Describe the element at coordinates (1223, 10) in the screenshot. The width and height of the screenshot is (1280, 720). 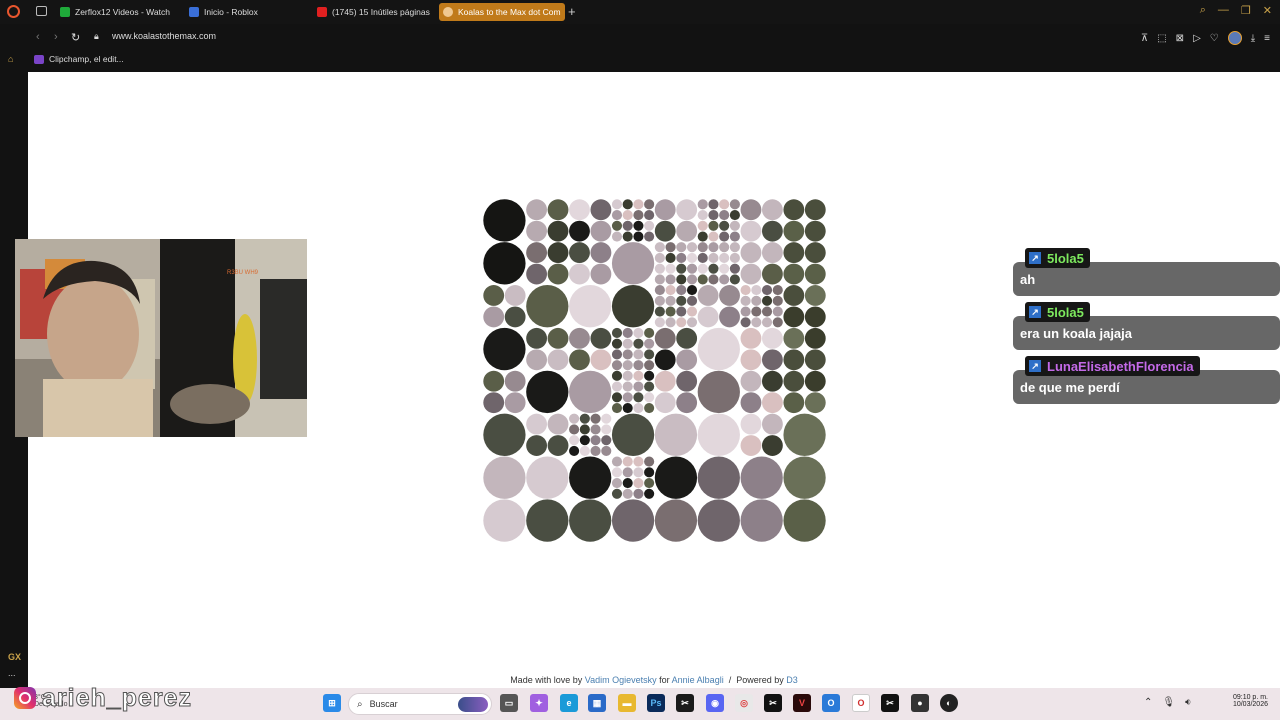
I see `minimize-icon: —` at that location.